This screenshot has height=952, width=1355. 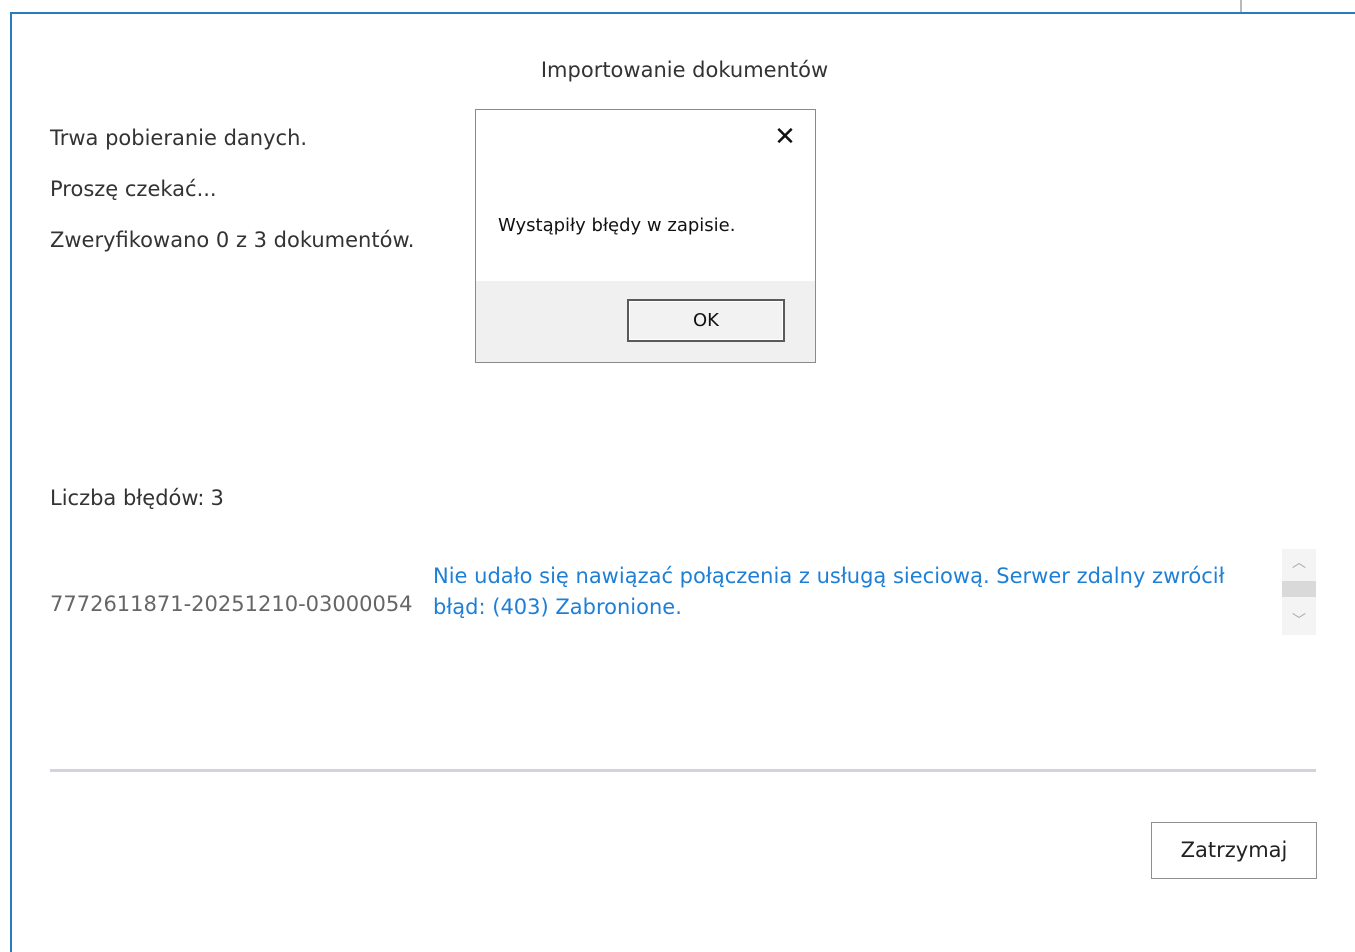 What do you see at coordinates (127, 498) in the screenshot?
I see `errors-count-label: Liczba błędów:` at bounding box center [127, 498].